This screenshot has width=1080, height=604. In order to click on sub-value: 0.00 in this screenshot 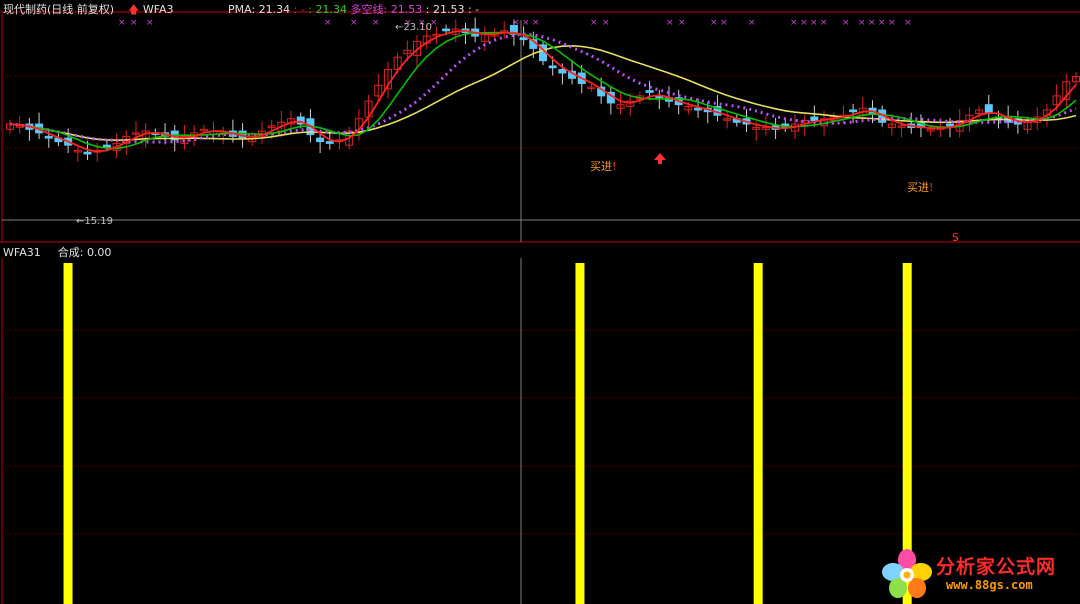, I will do `click(99, 252)`.